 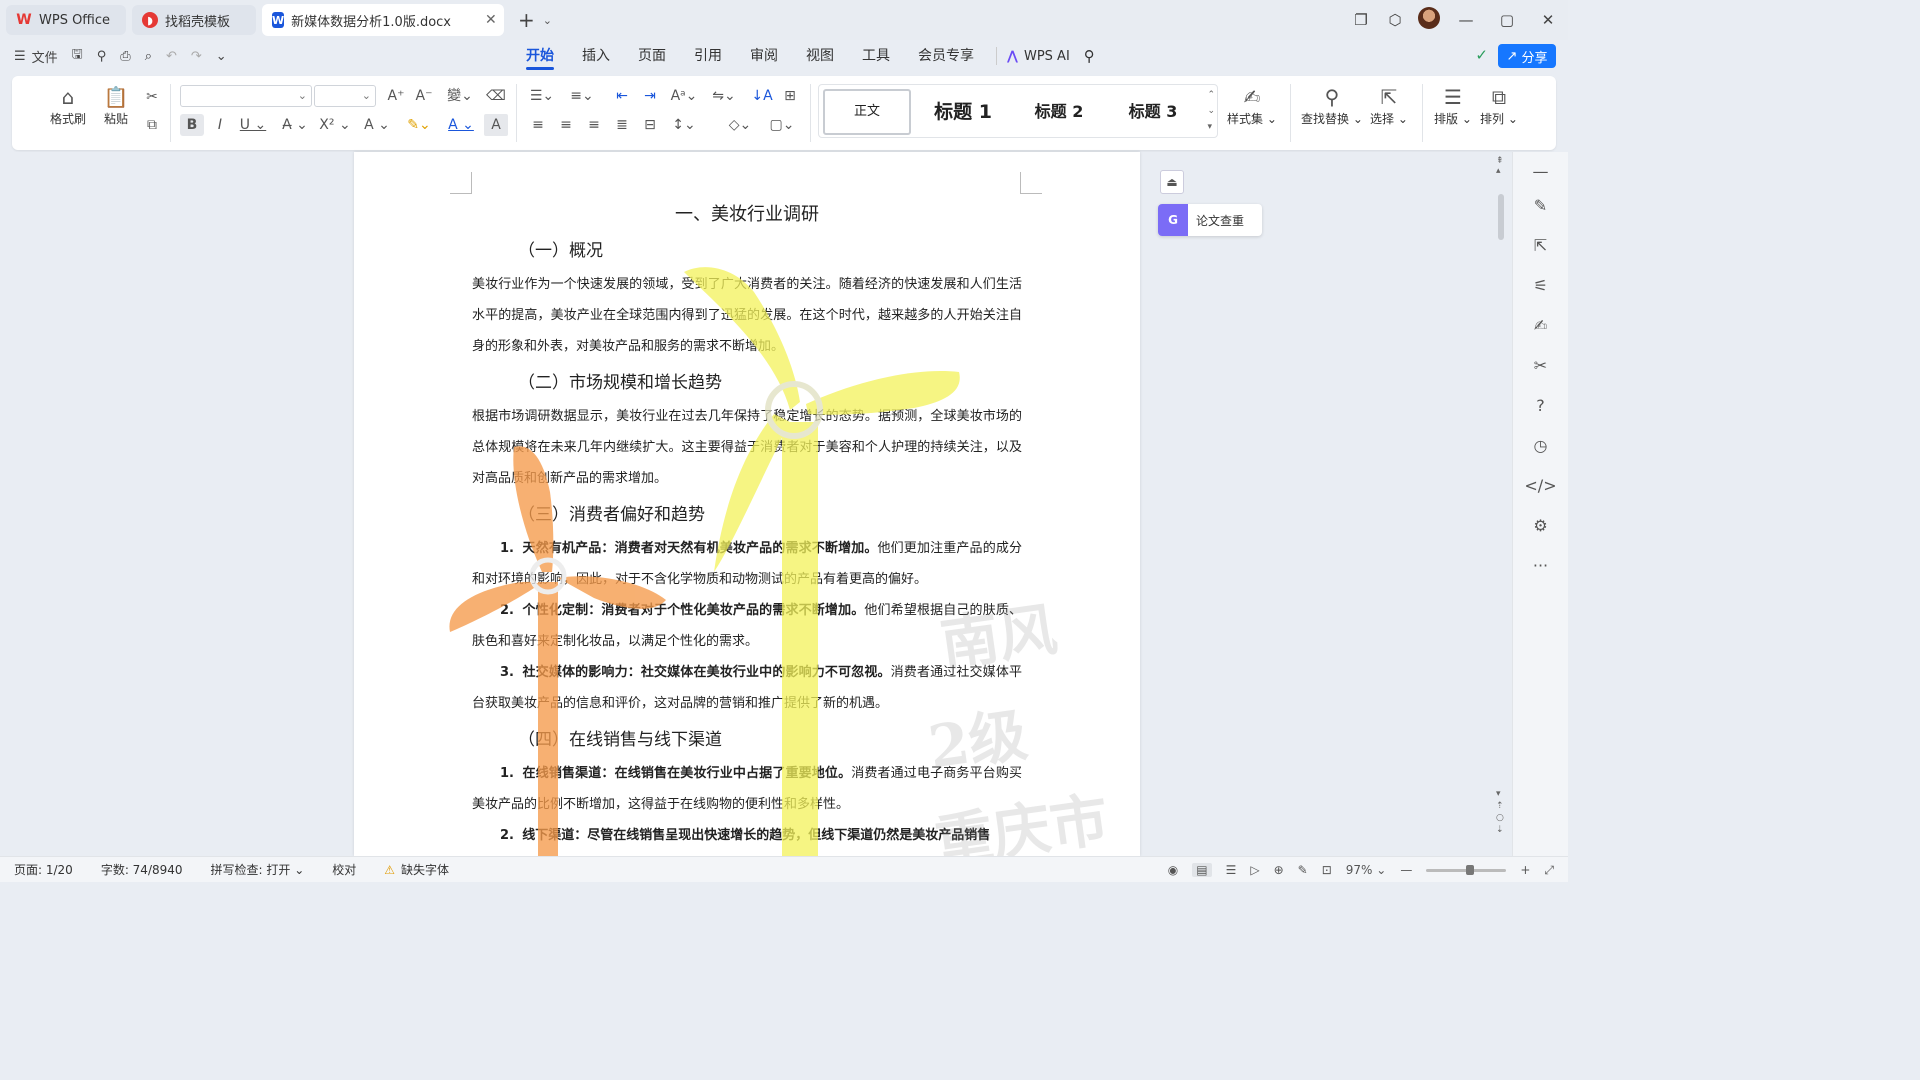 What do you see at coordinates (1548, 20) in the screenshot?
I see `close-window-icon: ✕` at bounding box center [1548, 20].